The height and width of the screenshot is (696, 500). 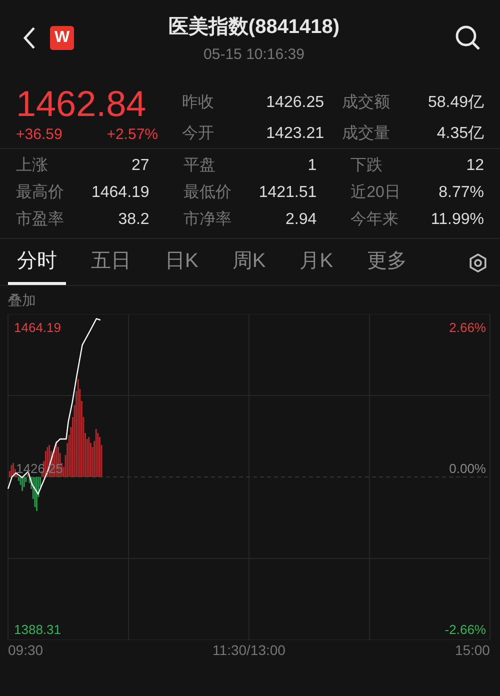 What do you see at coordinates (287, 193) in the screenshot?
I see `stat-value: 1421.51` at bounding box center [287, 193].